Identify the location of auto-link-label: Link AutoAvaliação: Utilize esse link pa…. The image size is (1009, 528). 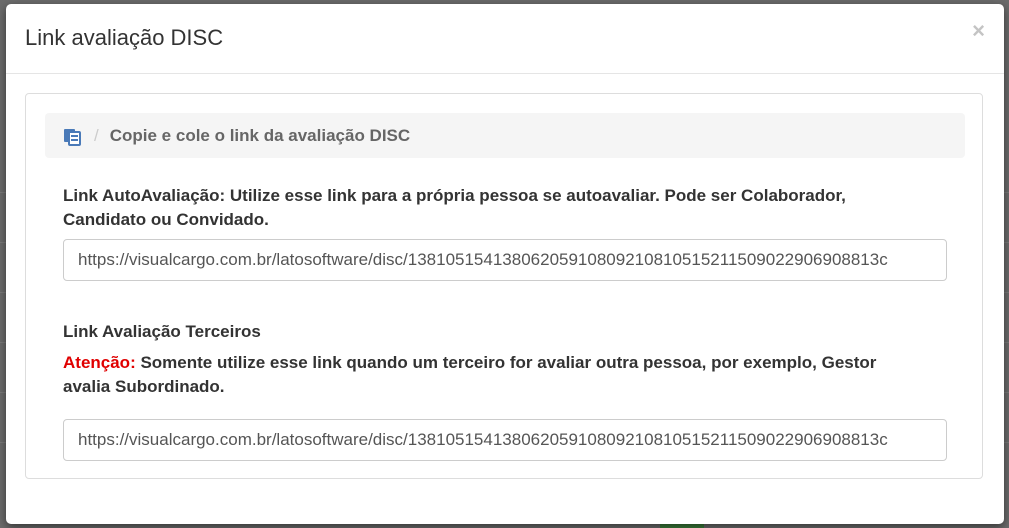
(454, 207).